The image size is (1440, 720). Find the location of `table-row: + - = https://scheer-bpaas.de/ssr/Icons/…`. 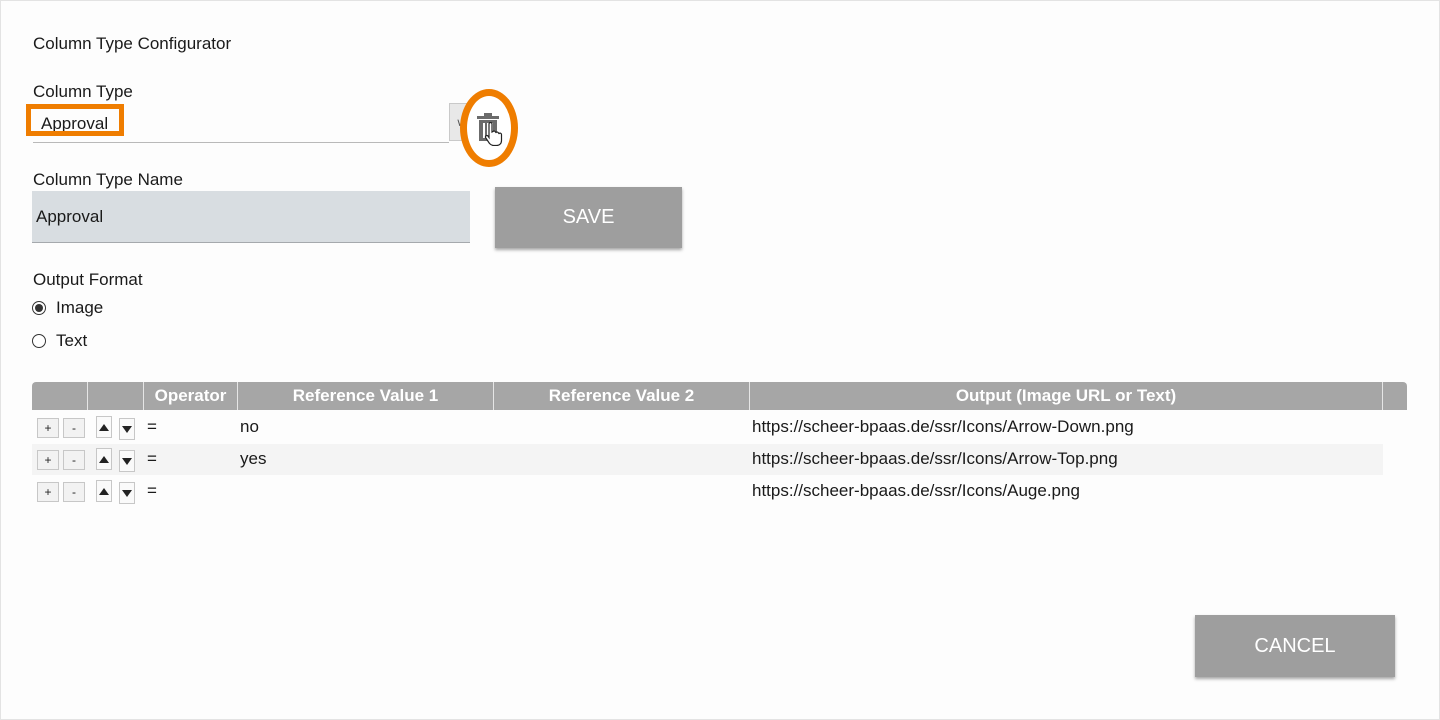

table-row: + - = https://scheer-bpaas.de/ssr/Icons/… is located at coordinates (707, 491).